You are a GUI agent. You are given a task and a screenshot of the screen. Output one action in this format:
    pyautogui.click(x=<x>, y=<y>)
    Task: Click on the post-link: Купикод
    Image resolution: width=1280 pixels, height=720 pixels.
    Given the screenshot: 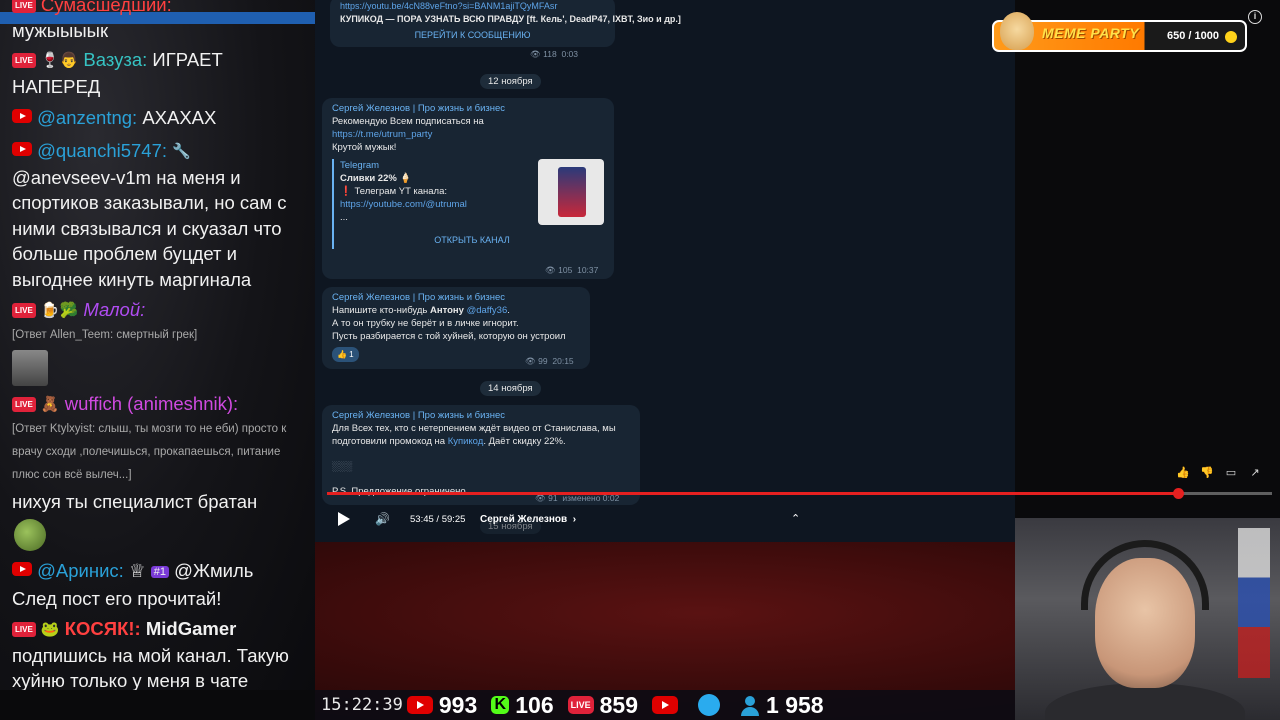 What is the action you would take?
    pyautogui.click(x=466, y=441)
    